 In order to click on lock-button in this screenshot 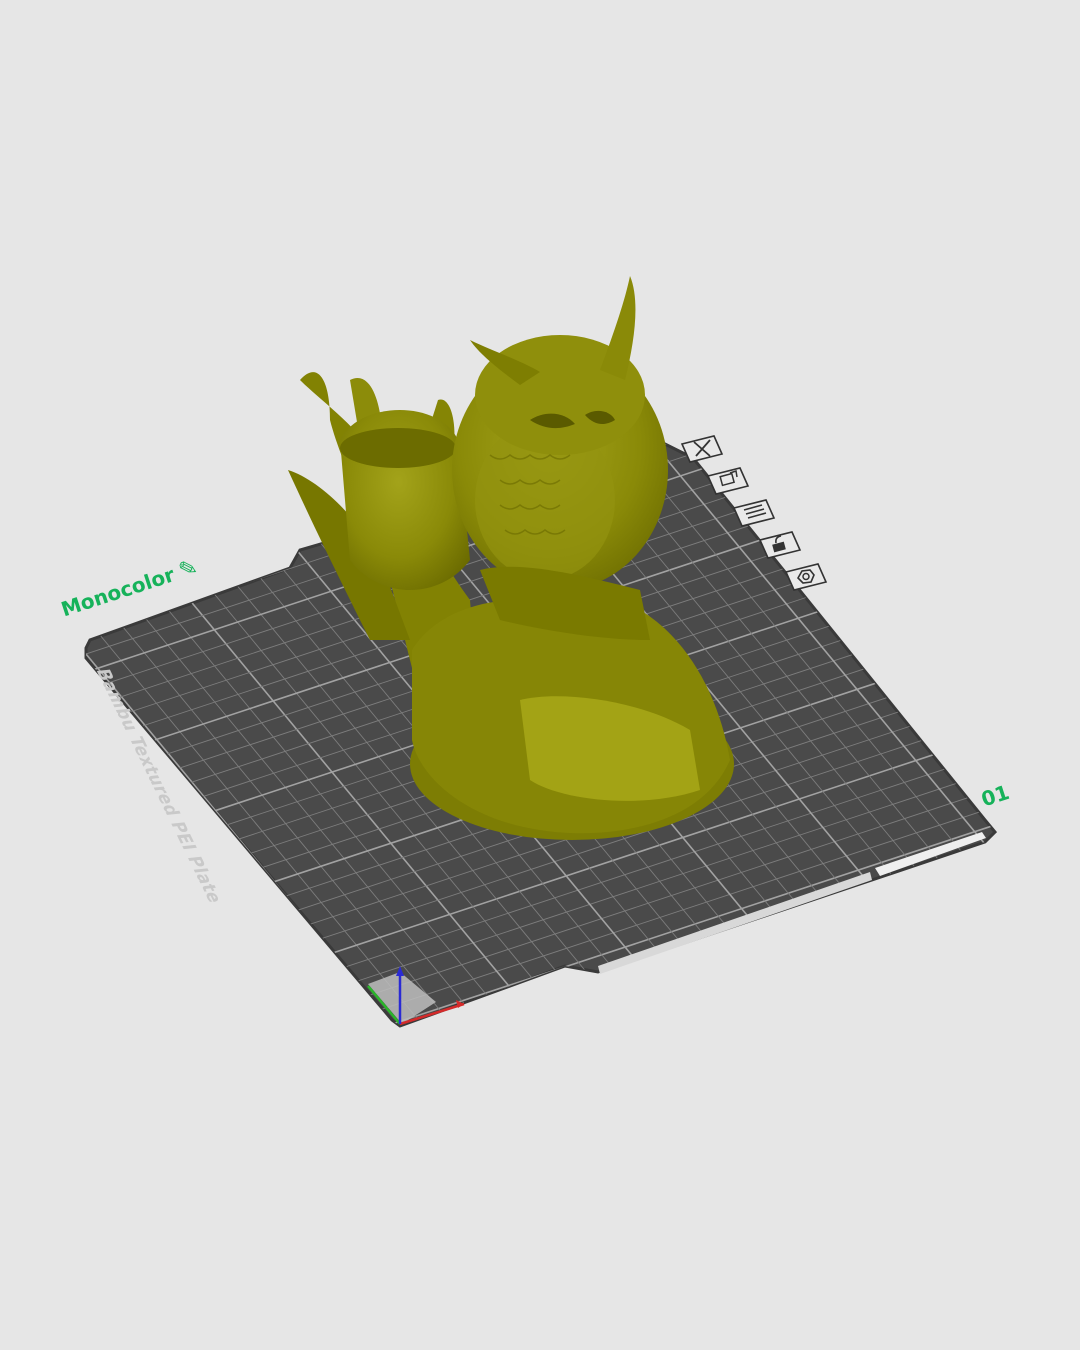, I will do `click(780, 545)`.